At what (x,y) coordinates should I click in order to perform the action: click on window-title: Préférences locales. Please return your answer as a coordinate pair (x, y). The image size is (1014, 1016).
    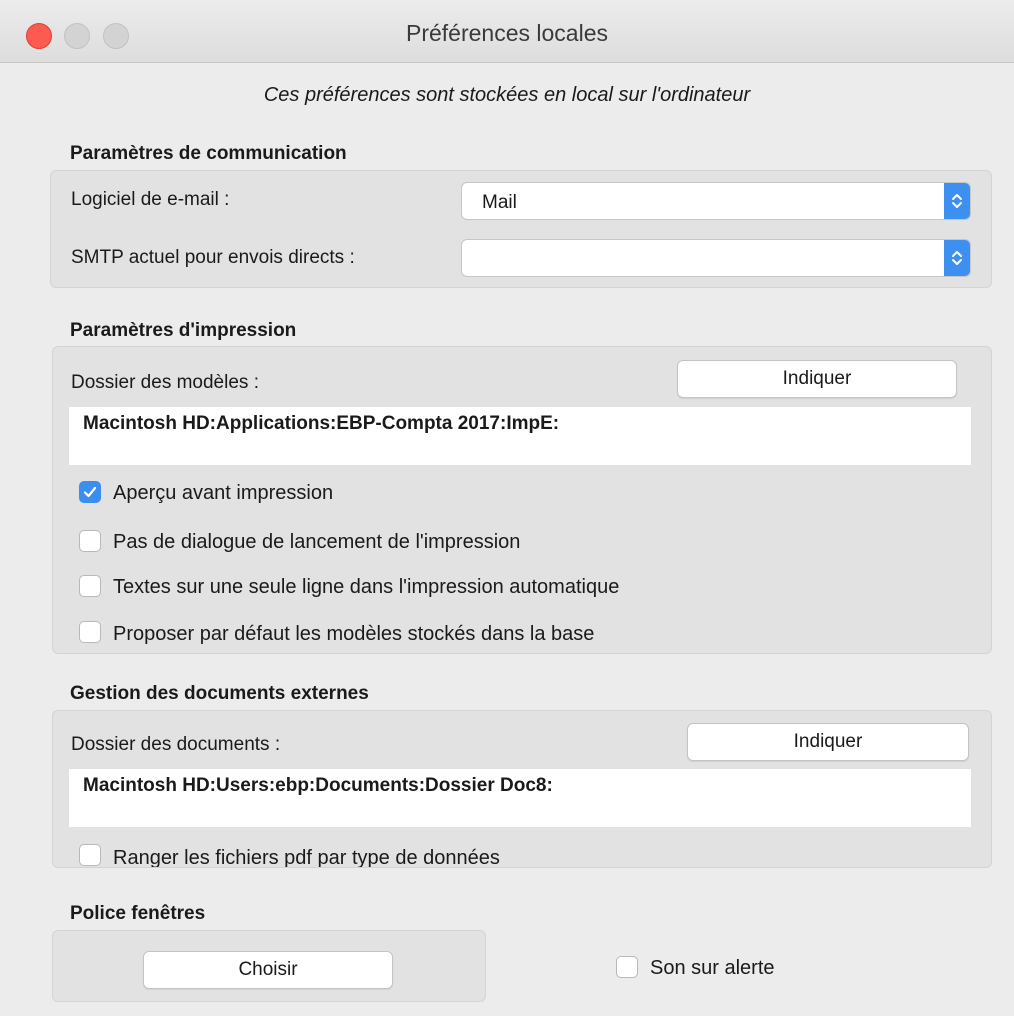
    Looking at the image, I should click on (507, 33).